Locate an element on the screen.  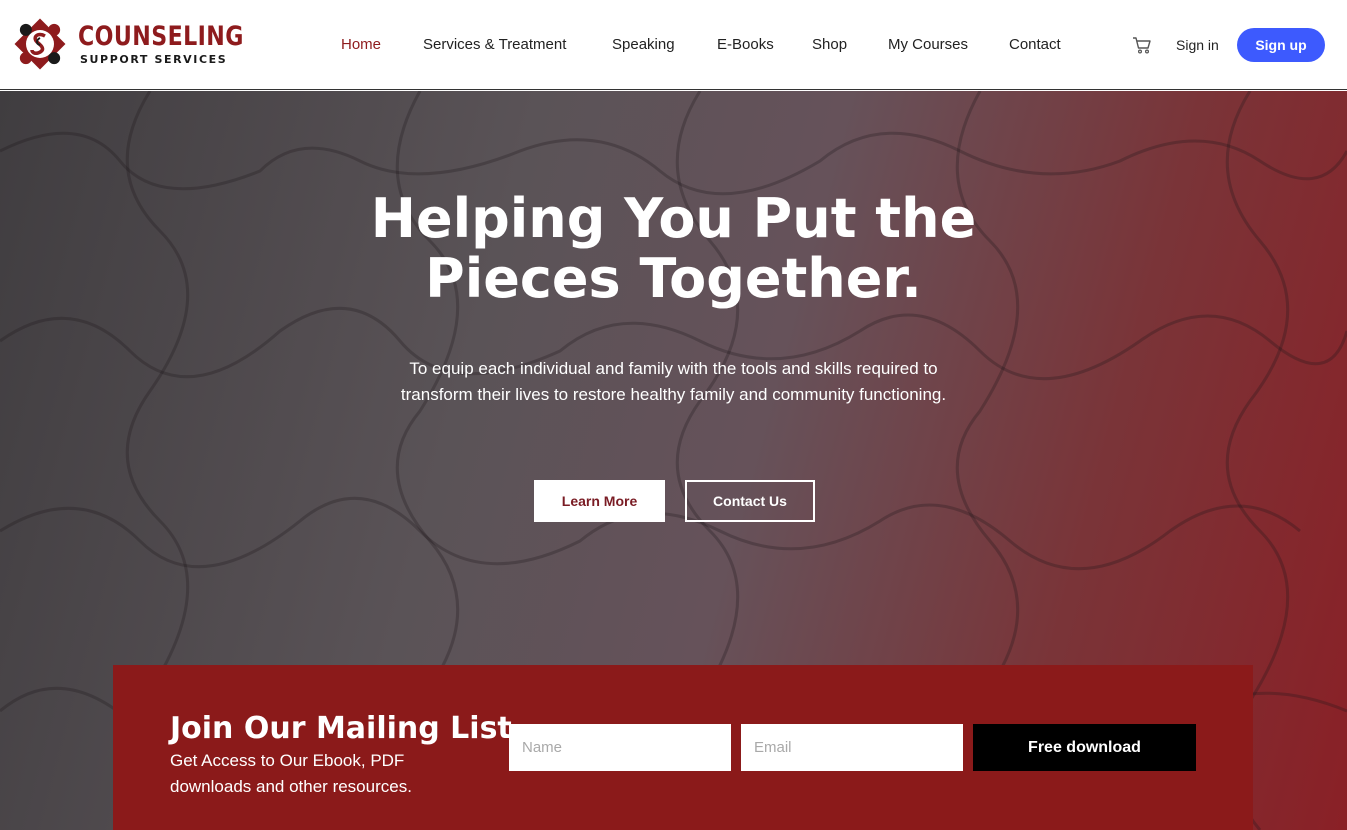
sign-in-link: Sign in is located at coordinates (1197, 45).